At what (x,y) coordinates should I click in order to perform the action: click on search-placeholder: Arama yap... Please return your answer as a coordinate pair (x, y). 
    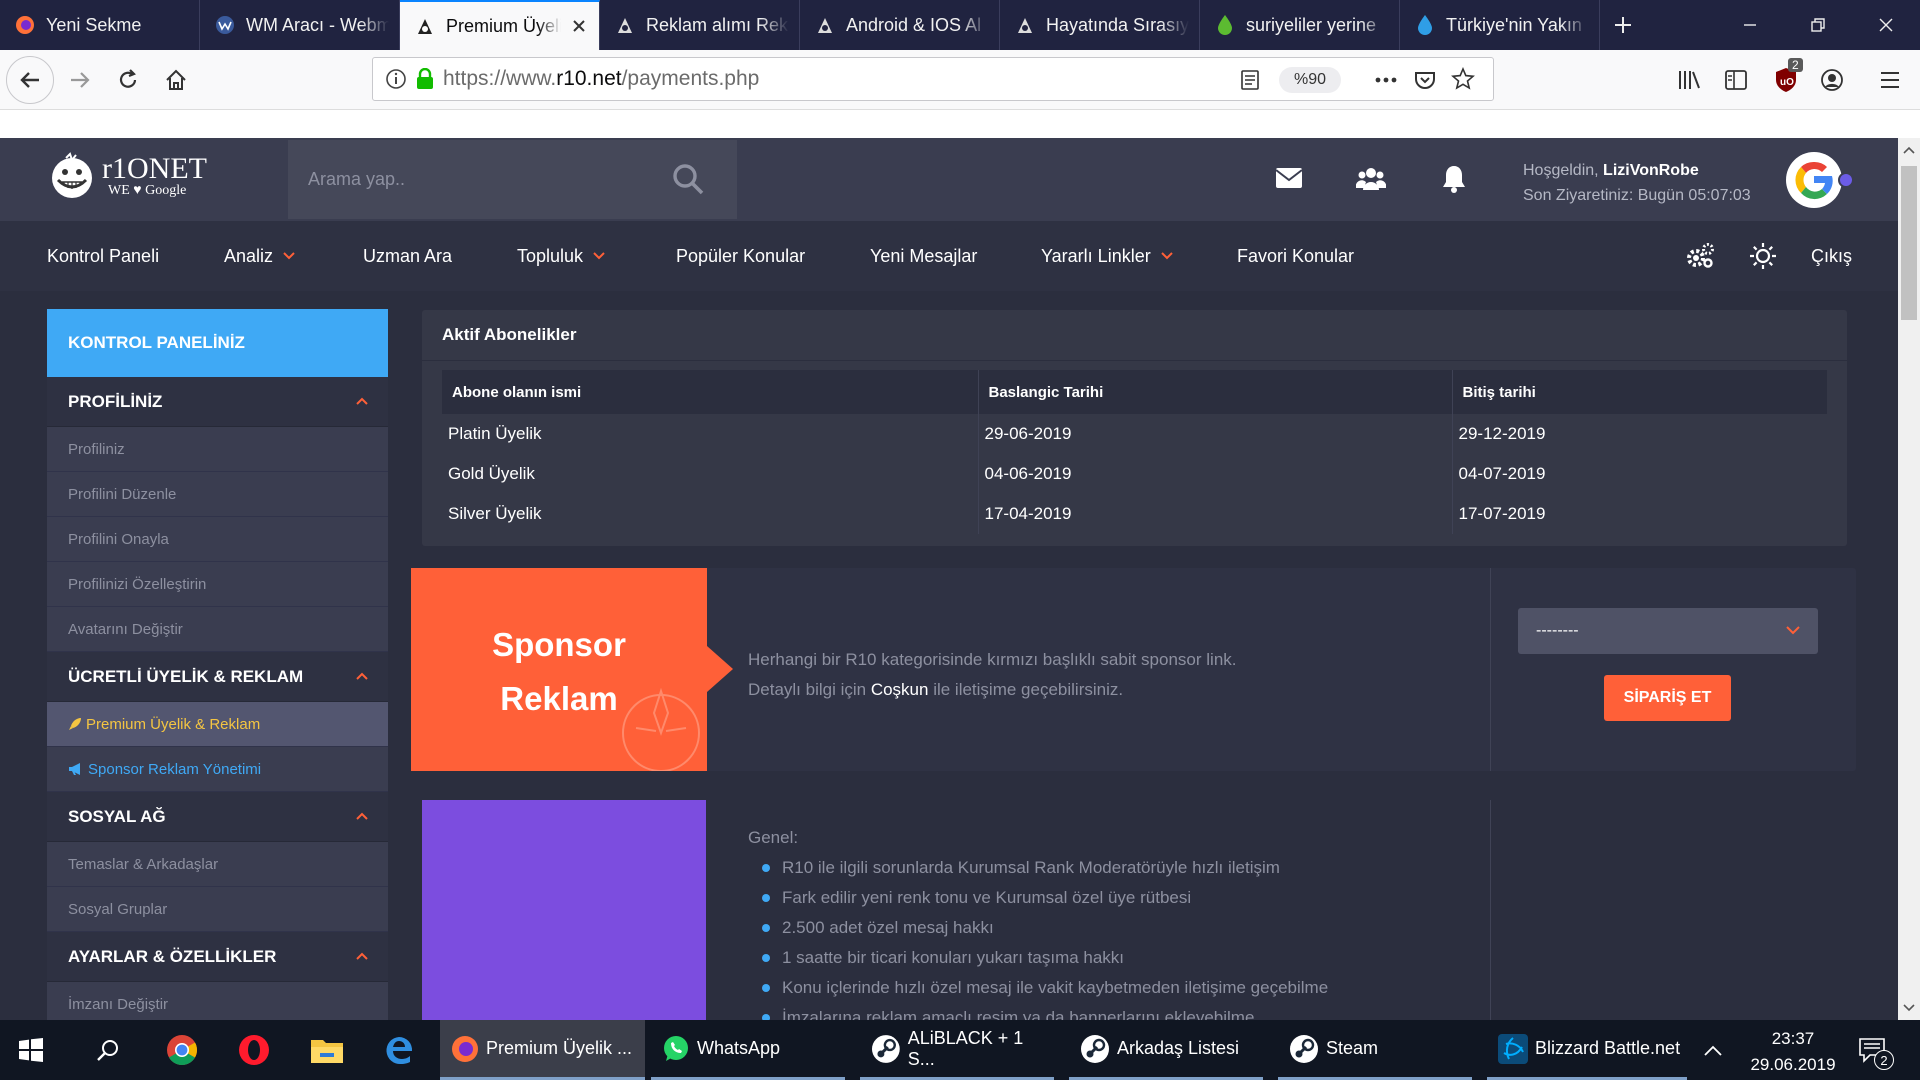
    Looking at the image, I should click on (357, 179).